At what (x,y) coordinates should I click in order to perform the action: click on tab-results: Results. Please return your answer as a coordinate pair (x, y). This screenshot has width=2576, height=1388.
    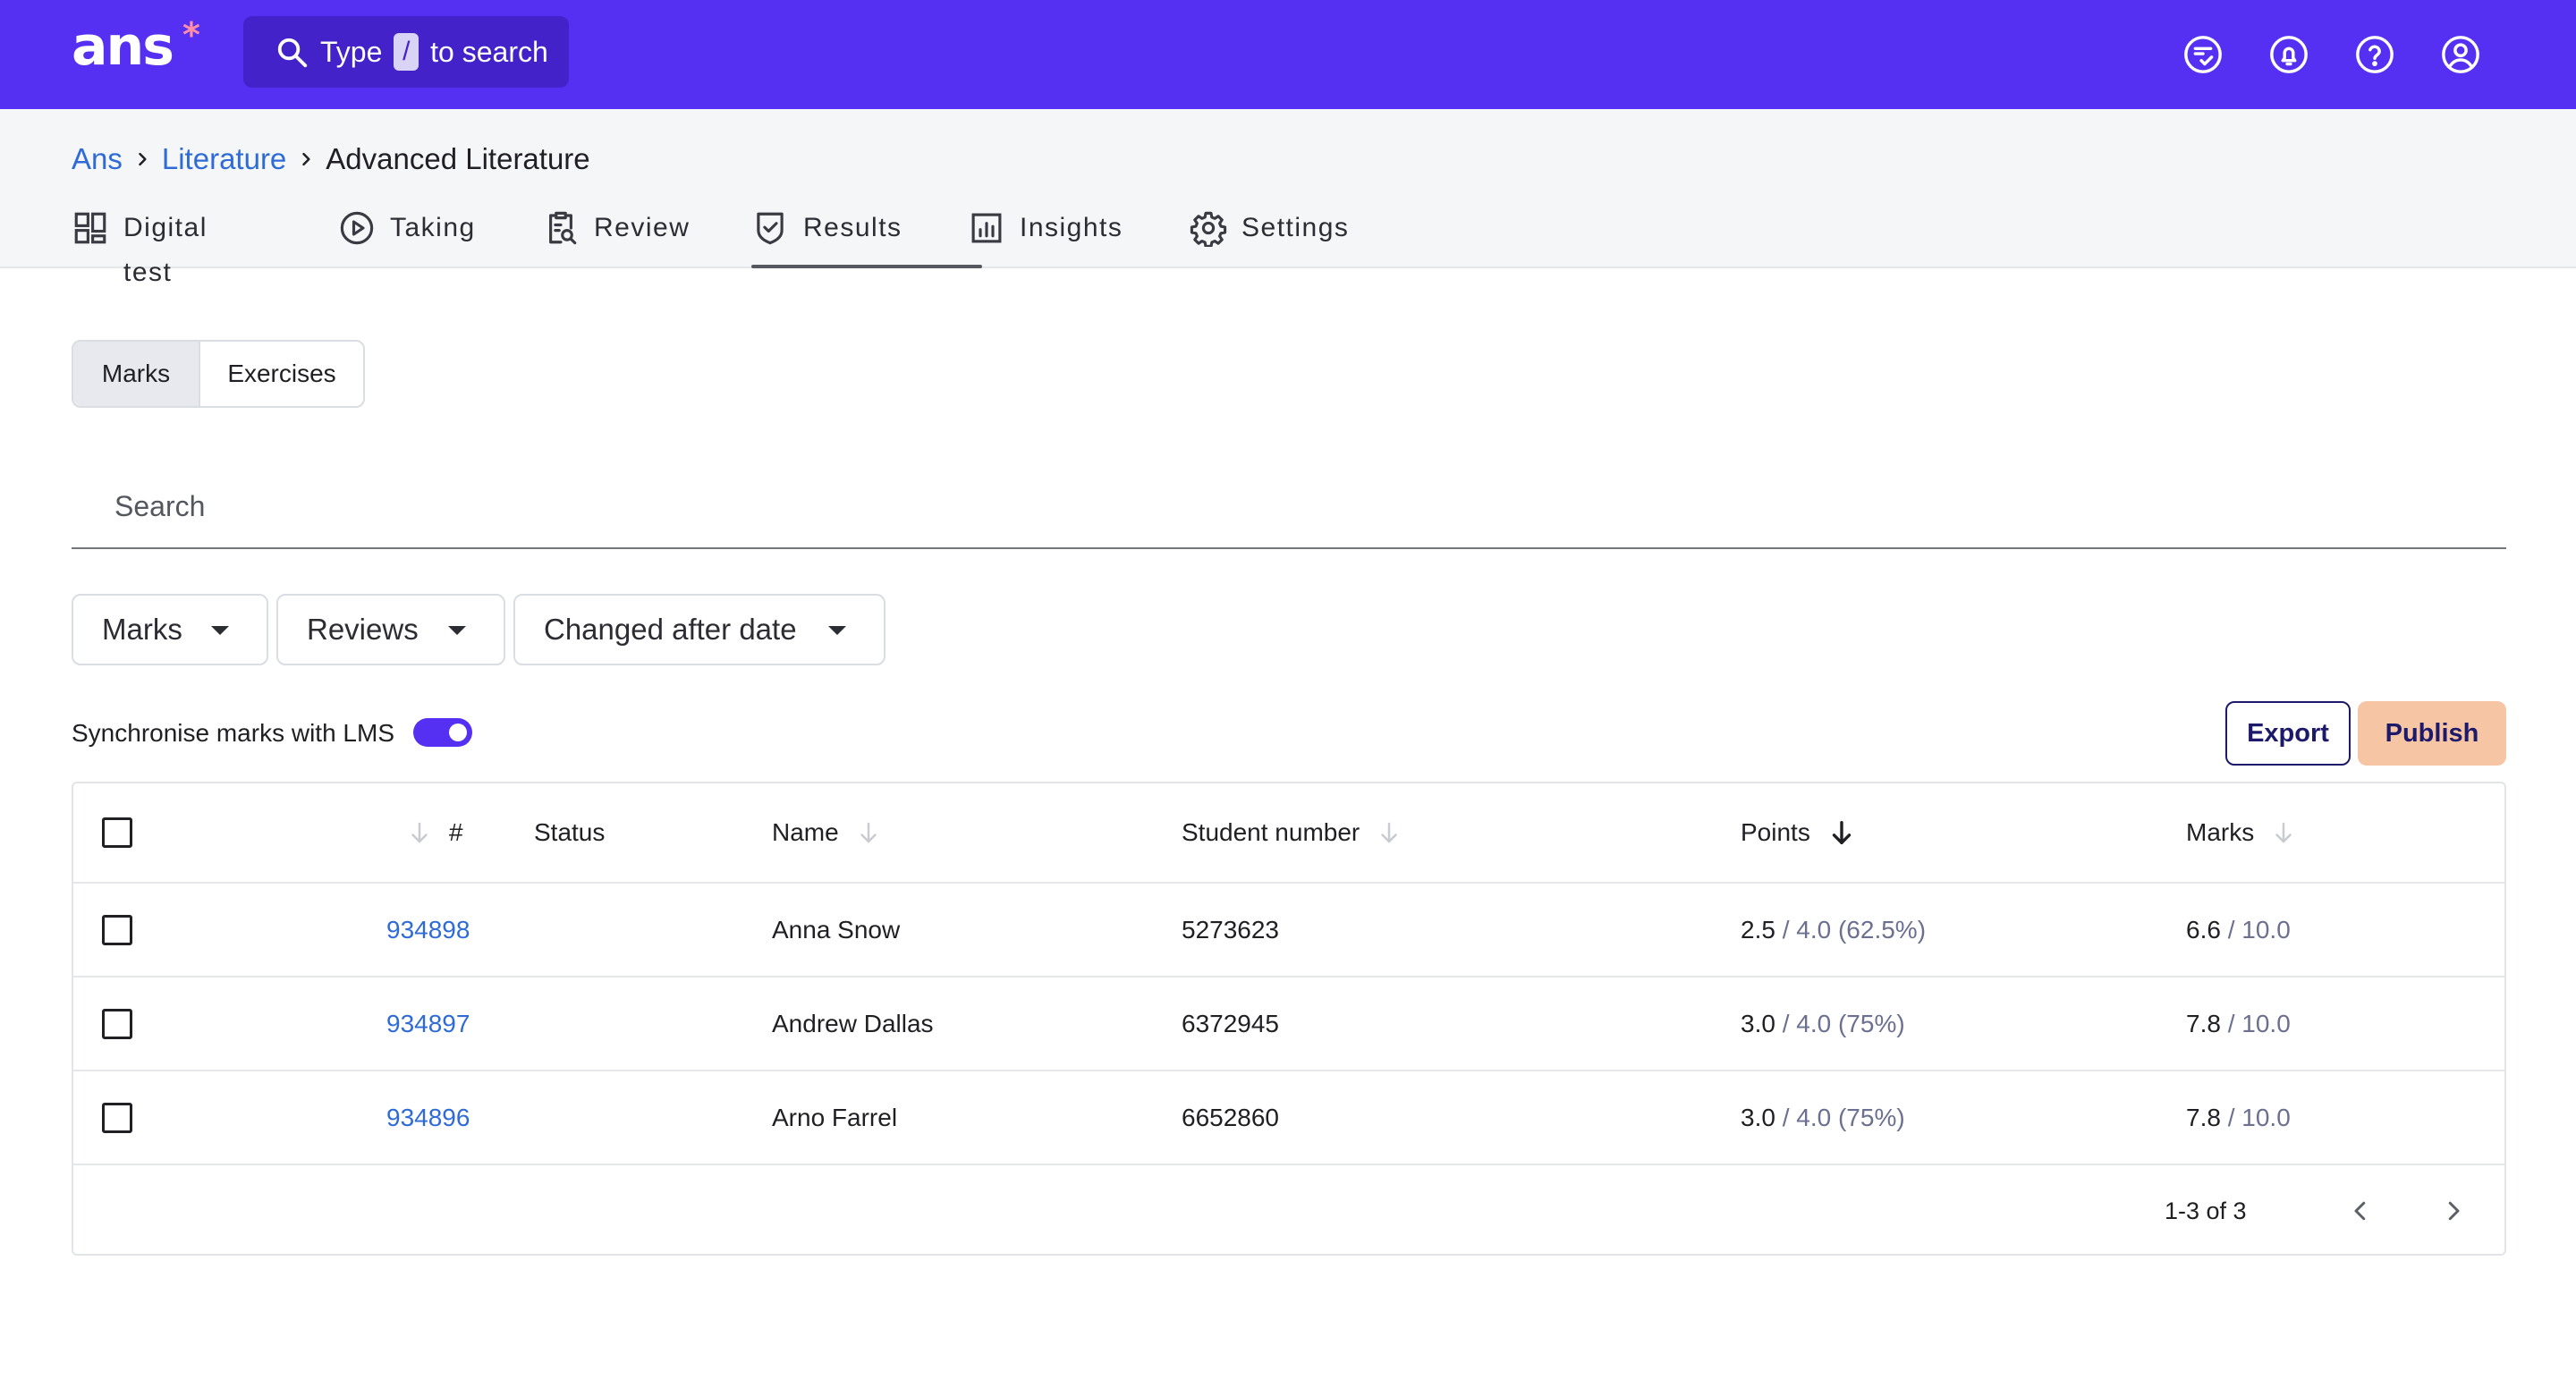
    Looking at the image, I should click on (866, 237).